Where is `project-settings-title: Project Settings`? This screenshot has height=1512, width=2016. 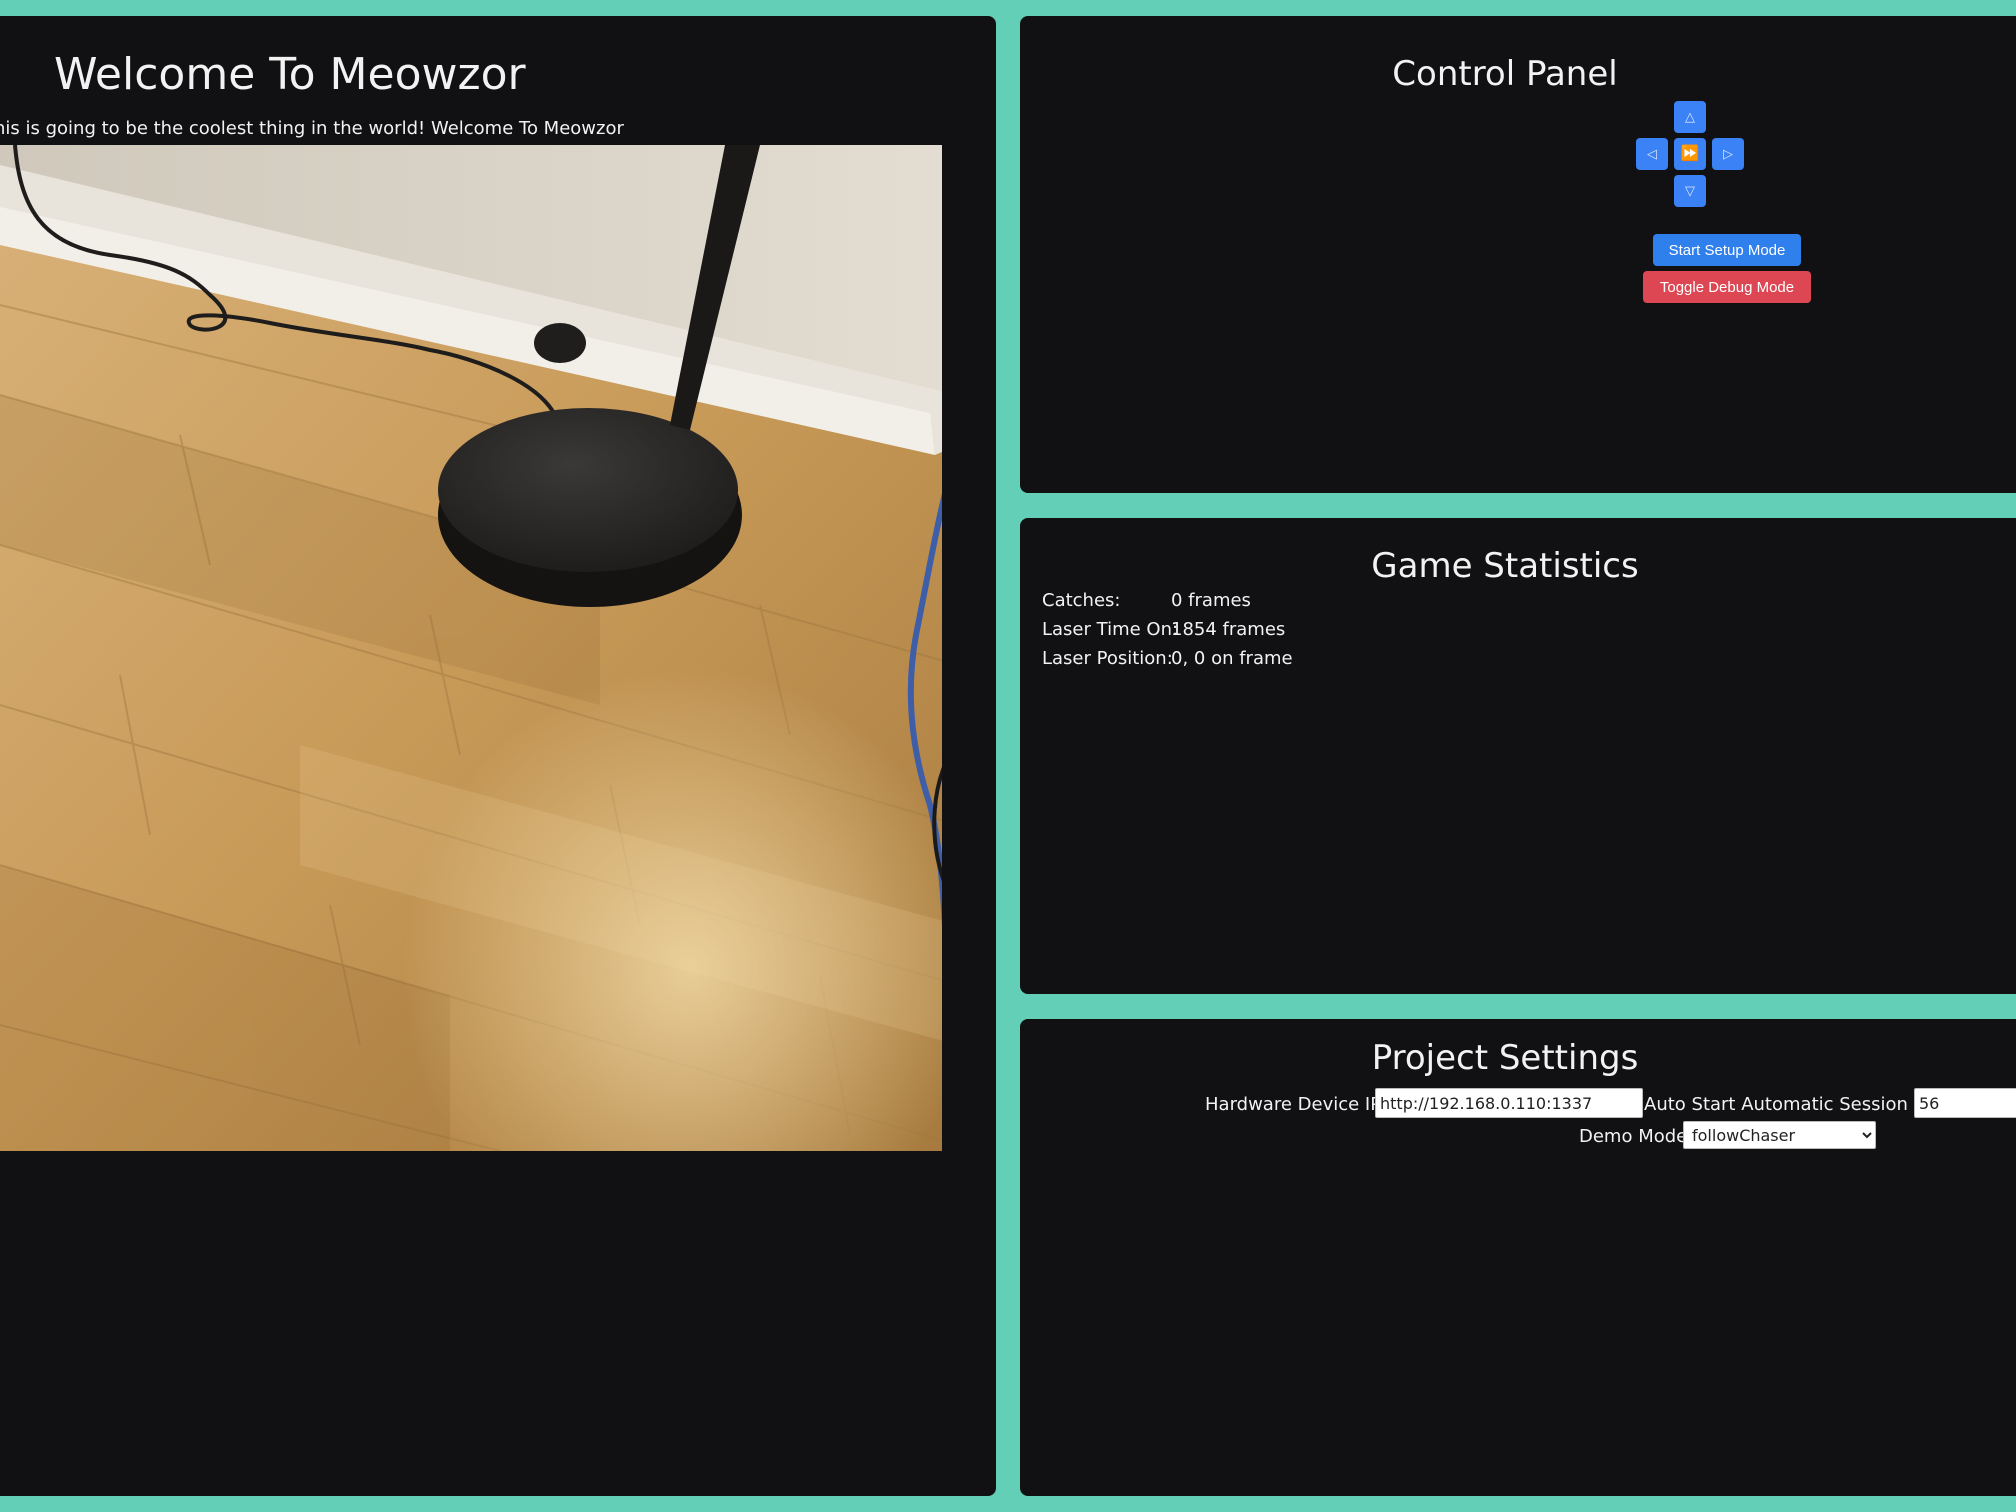
project-settings-title: Project Settings is located at coordinates (1505, 1058).